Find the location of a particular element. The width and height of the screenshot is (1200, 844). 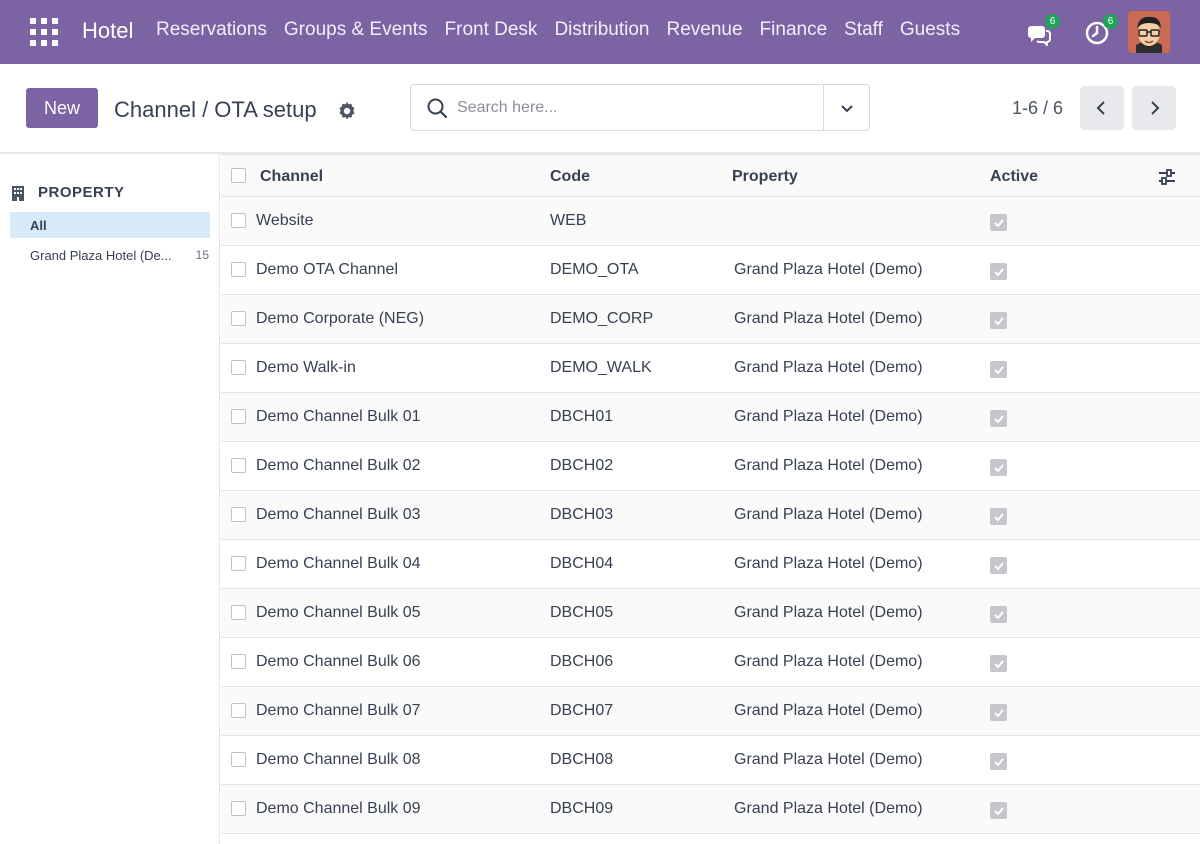

menu-item-revenue: Revenue is located at coordinates (704, 30).